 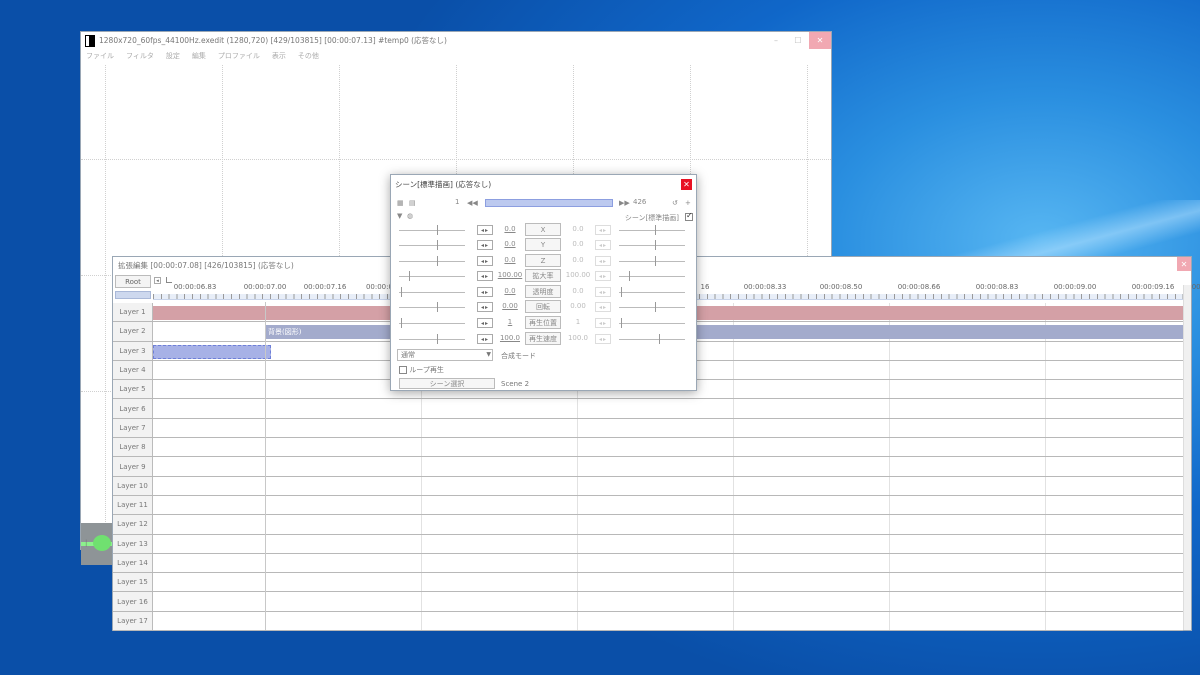 What do you see at coordinates (543, 291) in the screenshot?
I see `param-button-opacity: 透明度` at bounding box center [543, 291].